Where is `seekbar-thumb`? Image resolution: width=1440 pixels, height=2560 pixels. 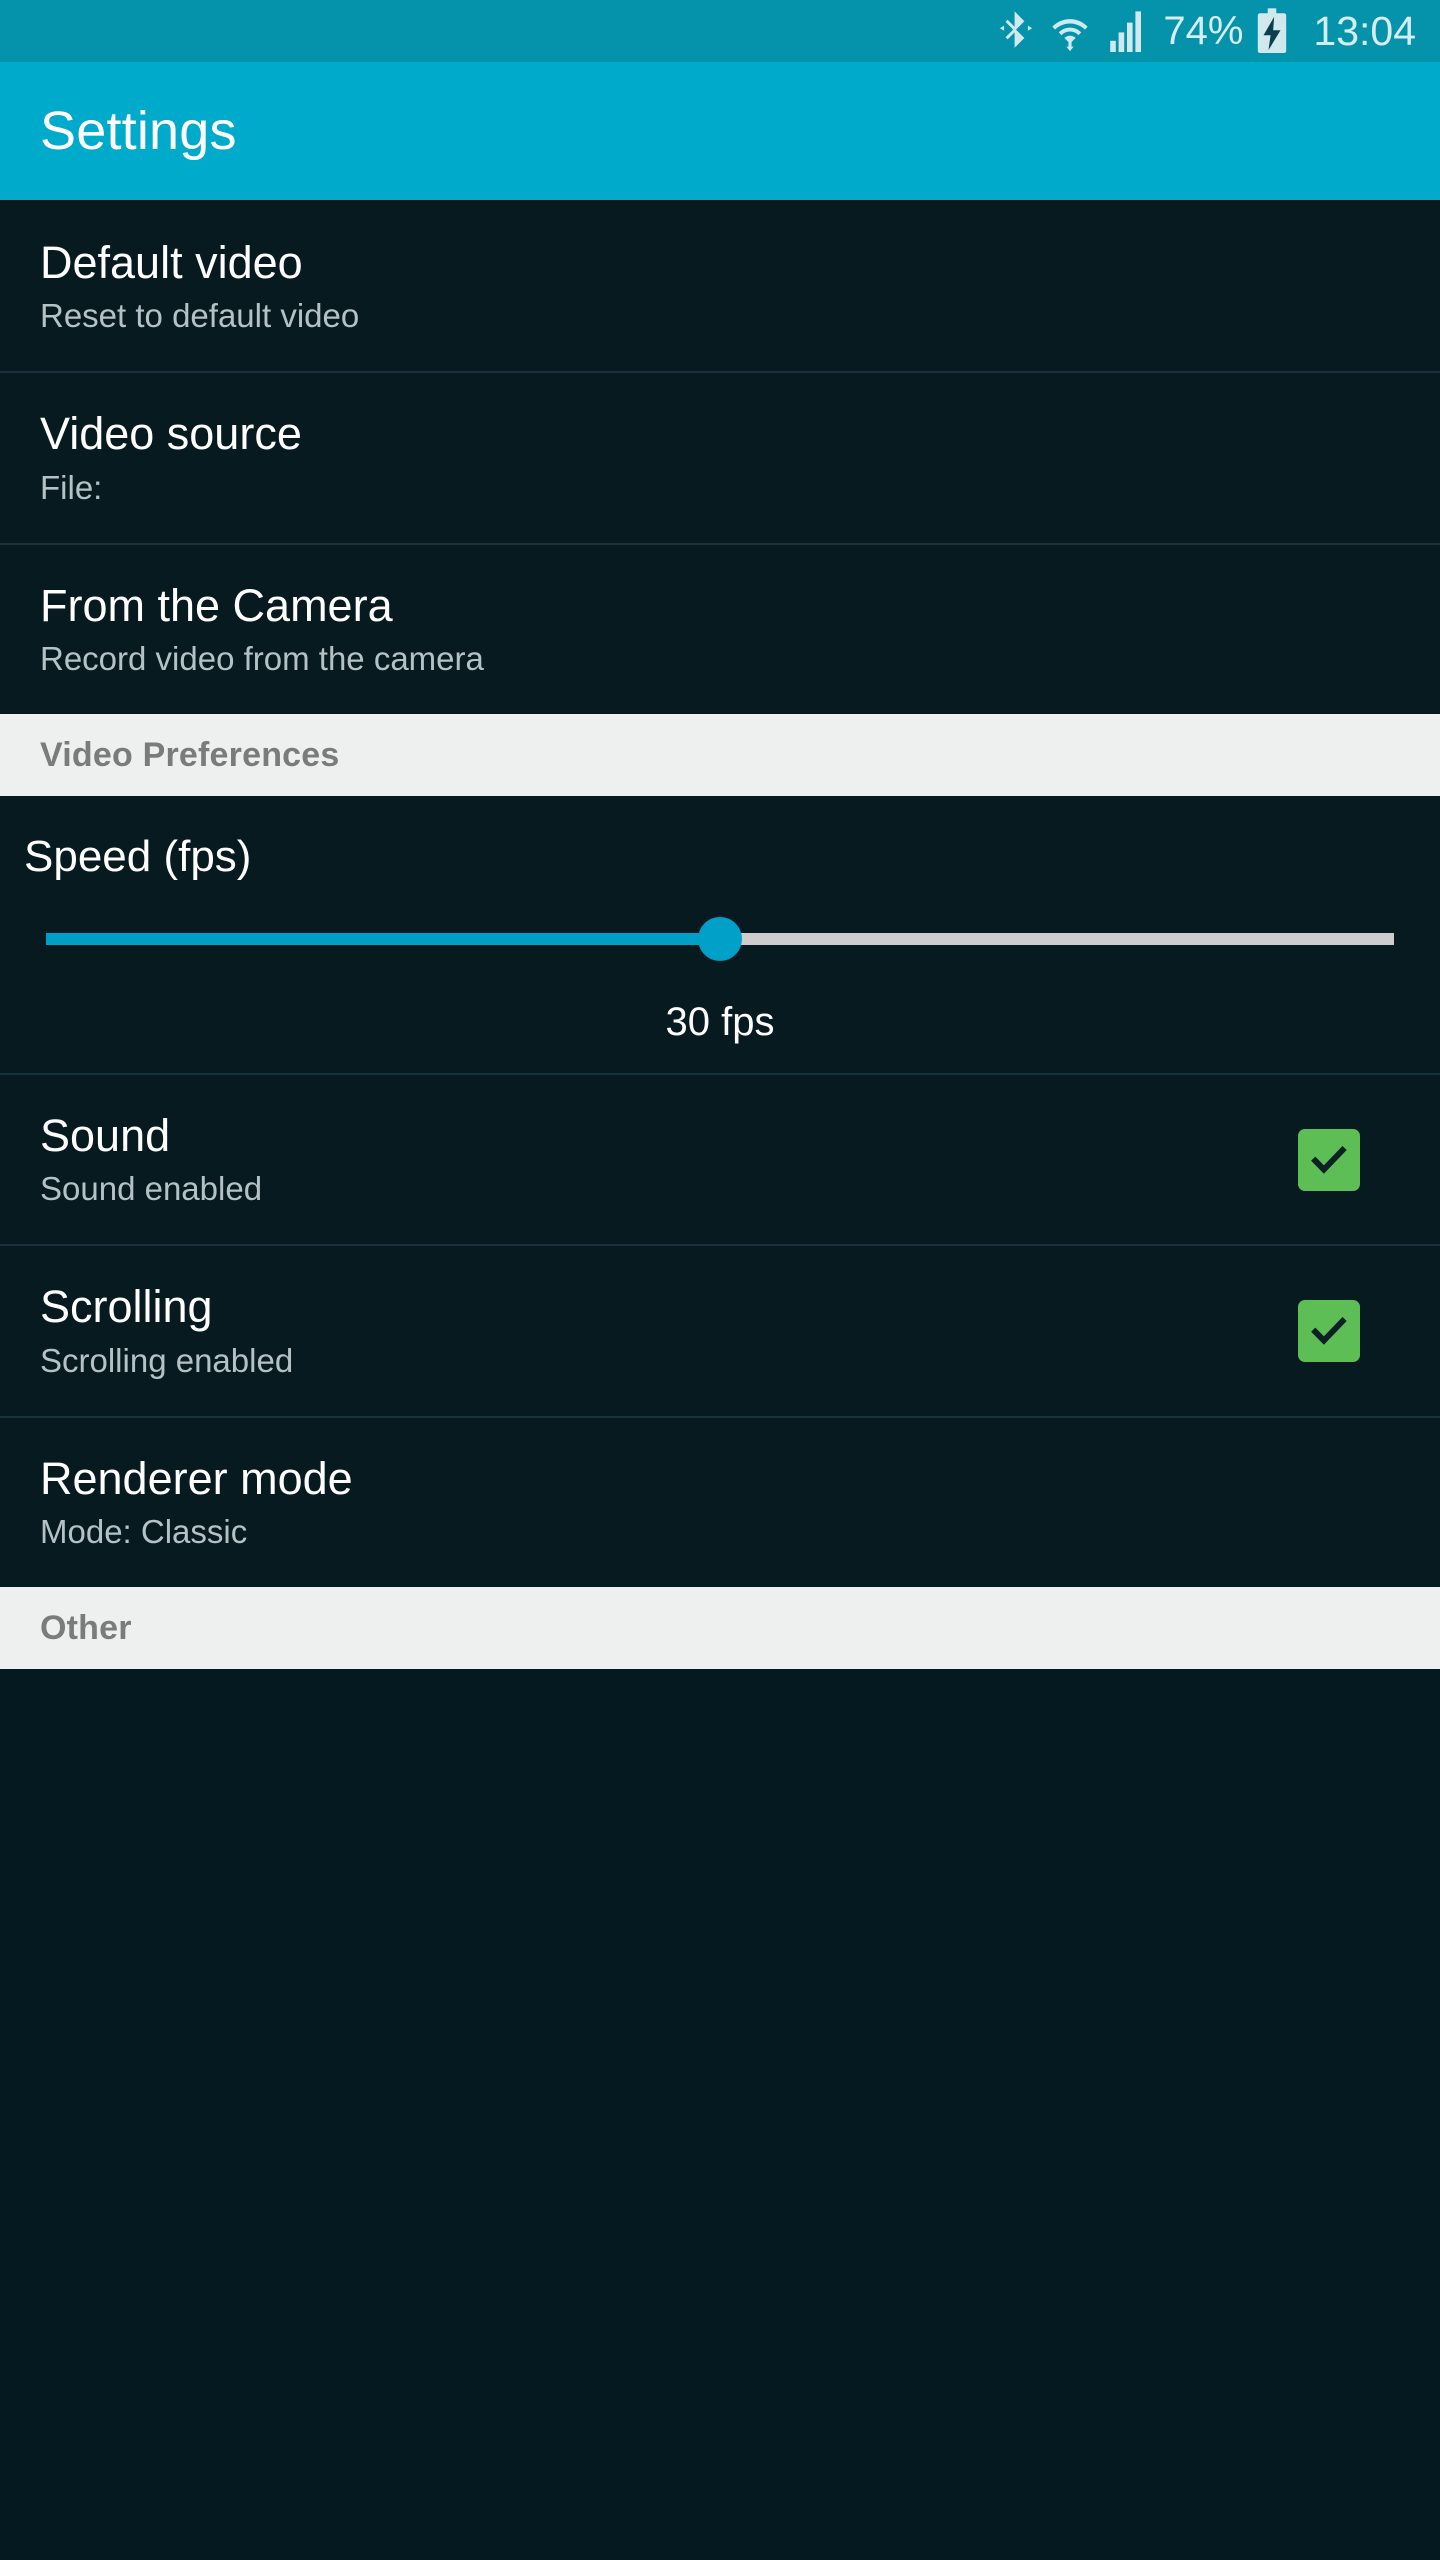 seekbar-thumb is located at coordinates (720, 939).